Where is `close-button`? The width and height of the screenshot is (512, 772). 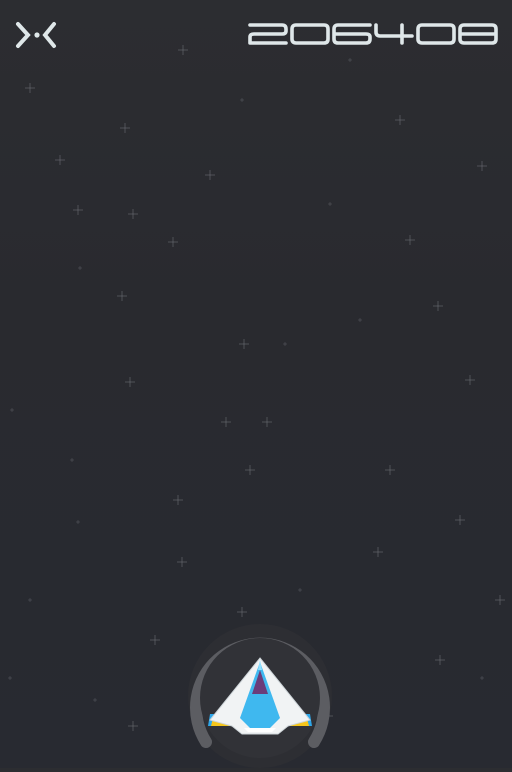
close-button is located at coordinates (38, 35).